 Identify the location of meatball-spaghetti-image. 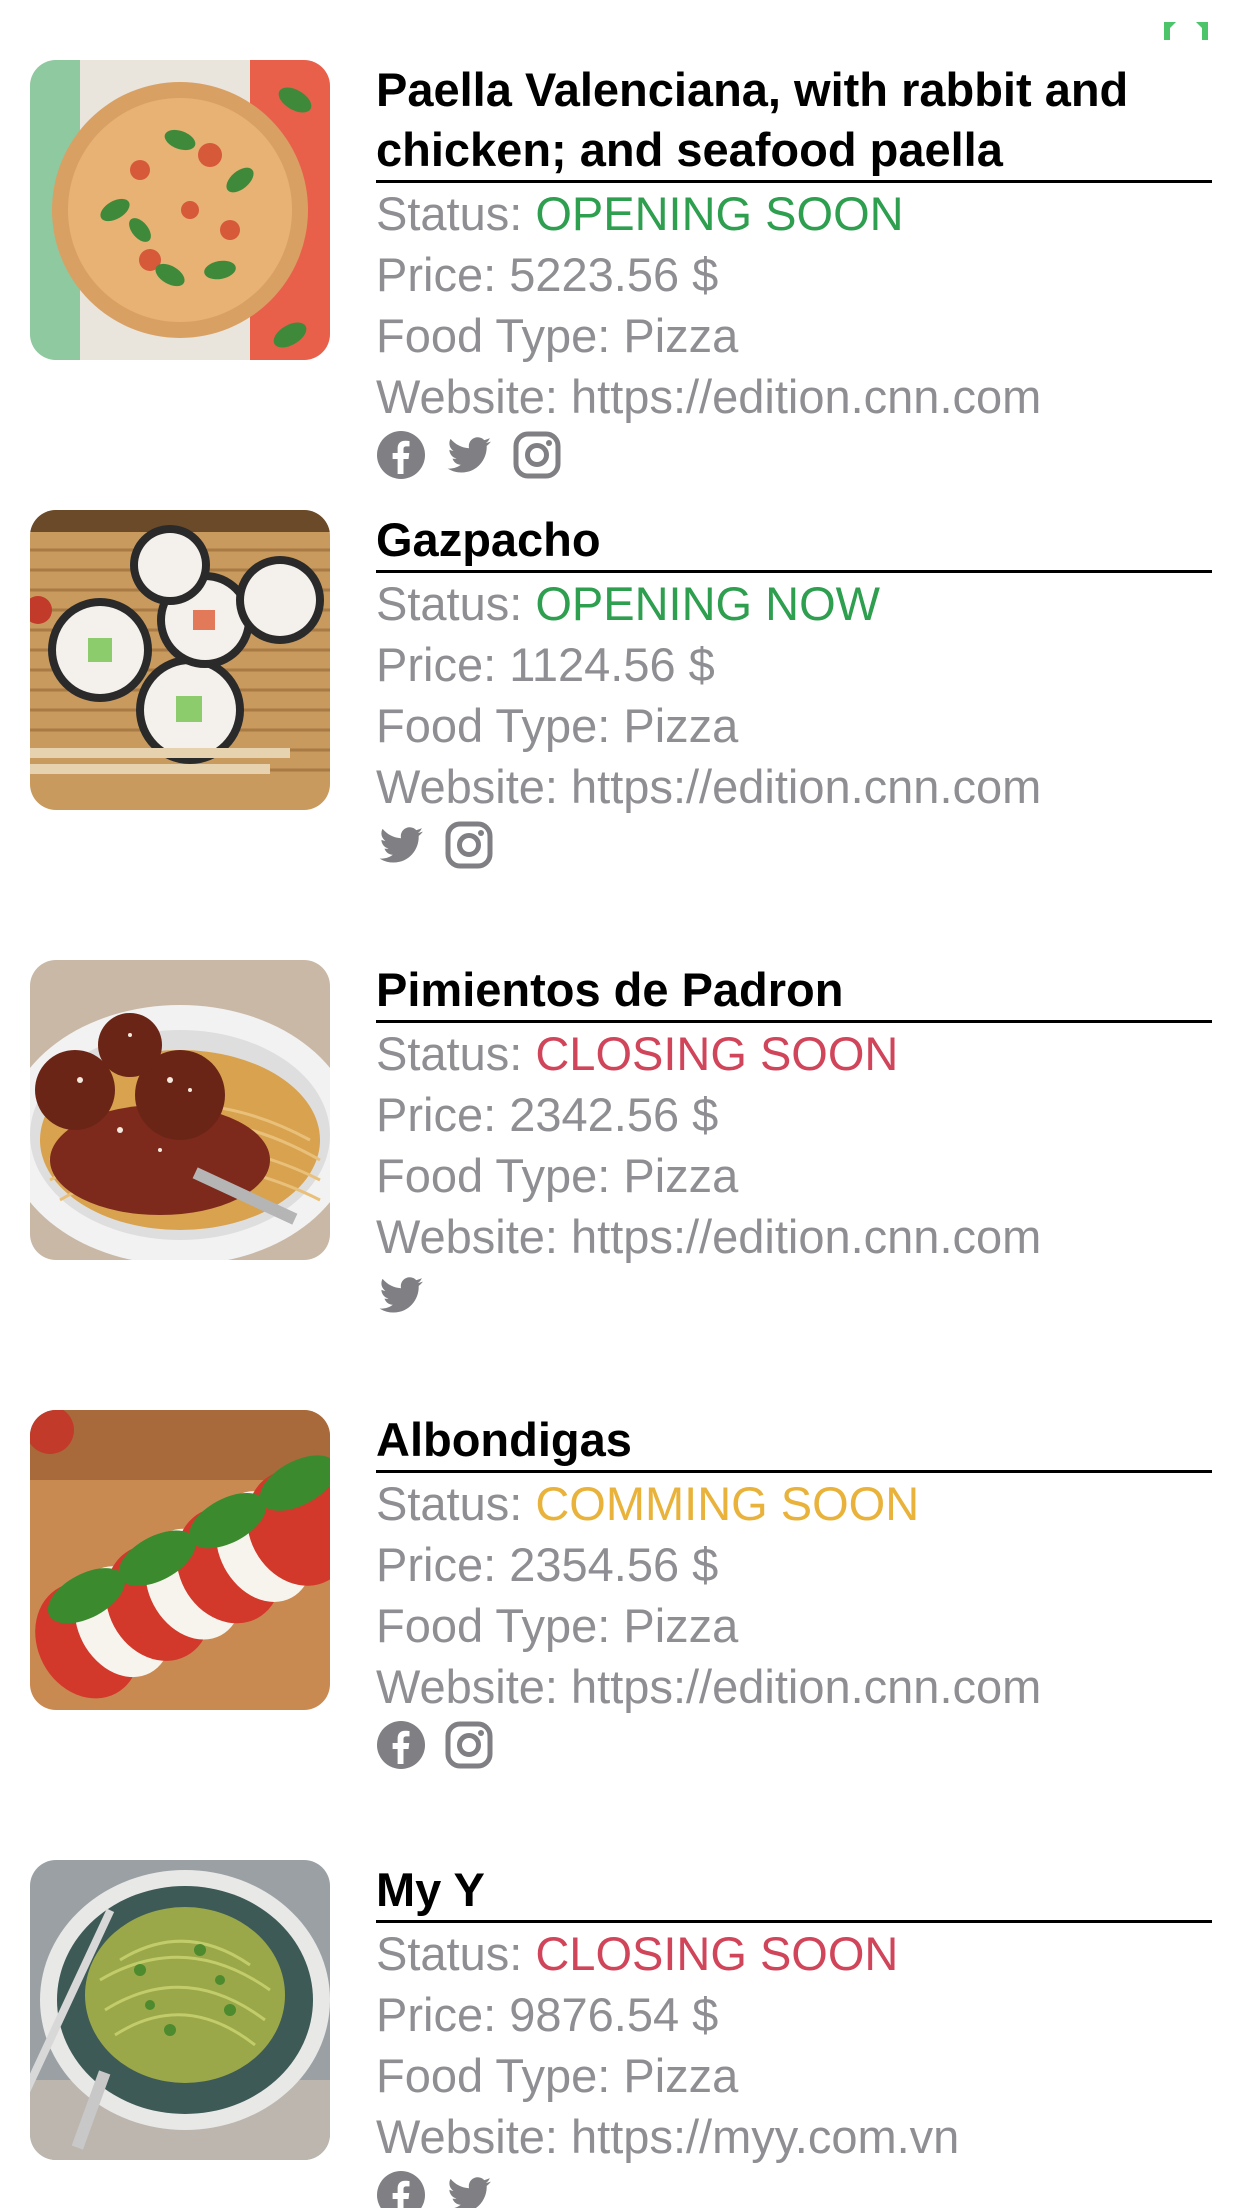
(180, 1110).